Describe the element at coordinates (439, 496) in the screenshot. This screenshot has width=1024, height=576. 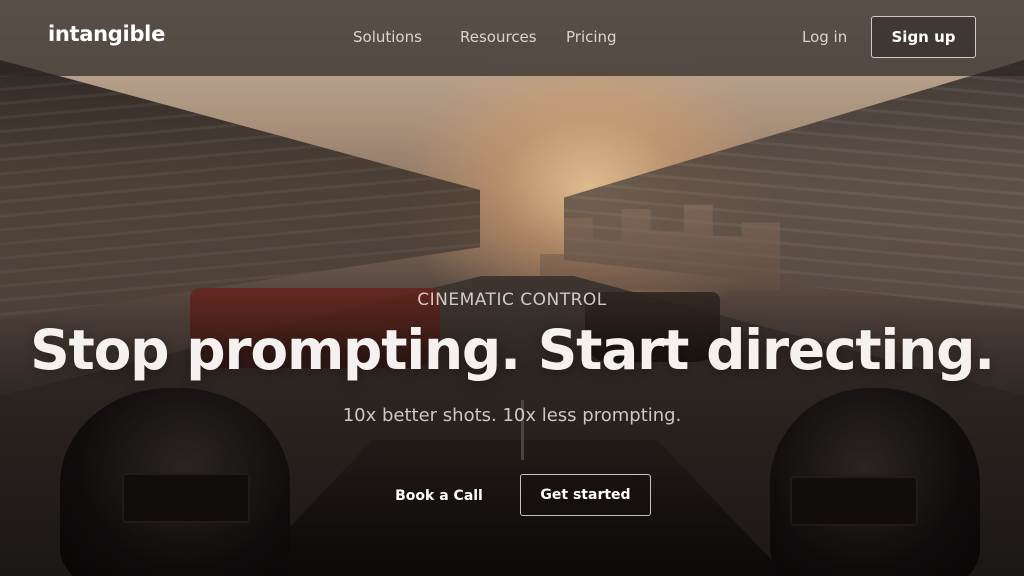
I see `book-a-call-button: Book a Call` at that location.